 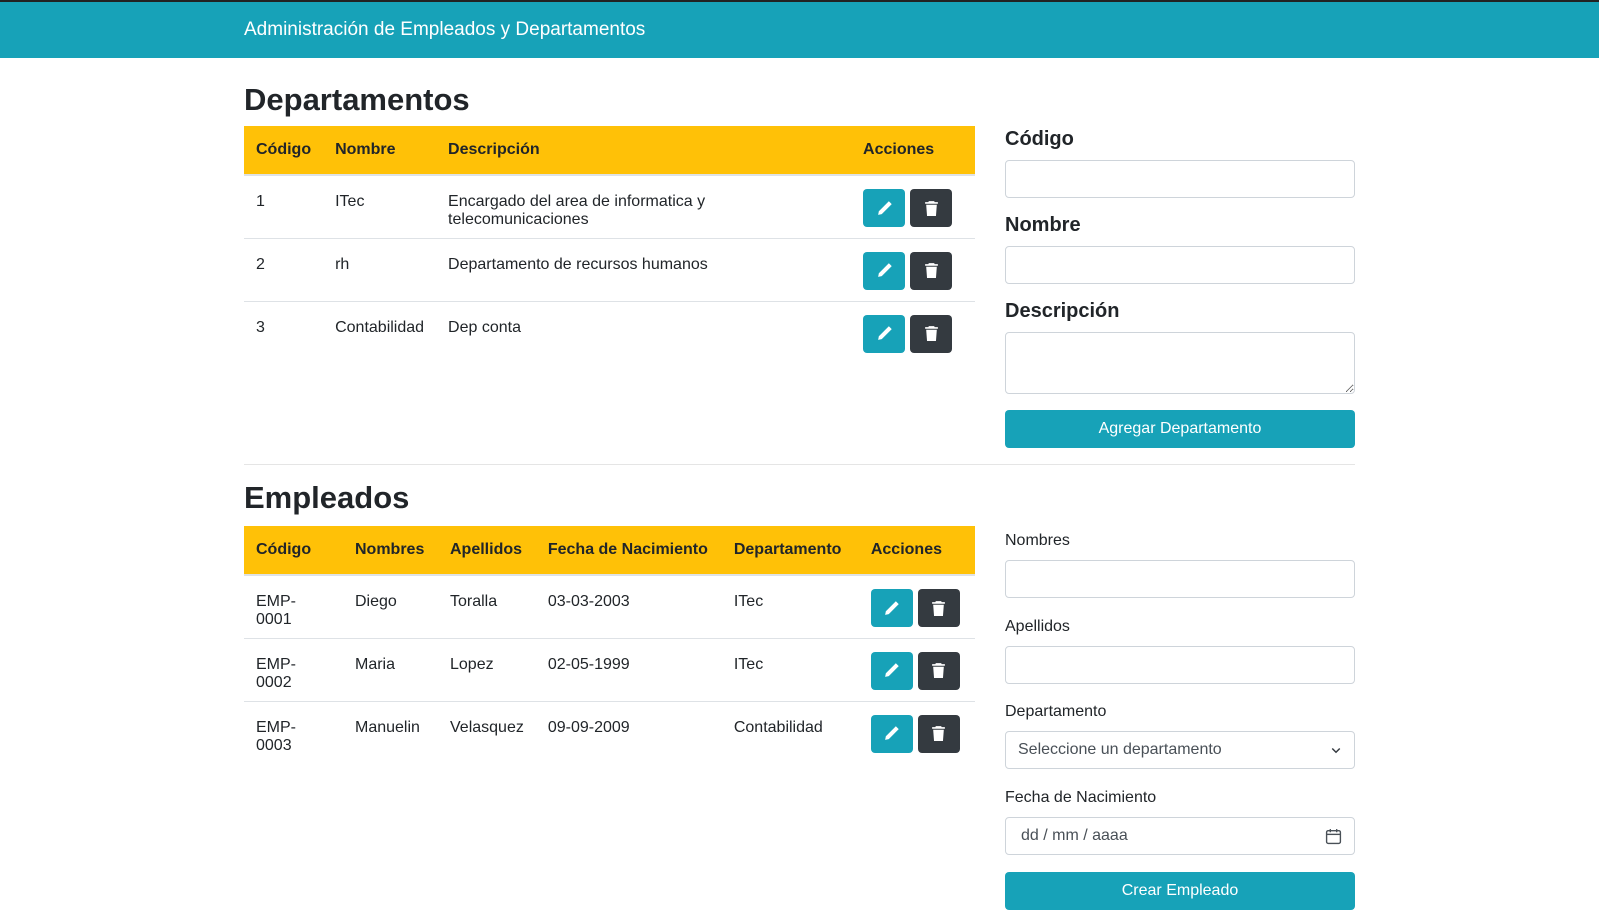 What do you see at coordinates (487, 670) in the screenshot?
I see `emp-last-name-cell: Lopez` at bounding box center [487, 670].